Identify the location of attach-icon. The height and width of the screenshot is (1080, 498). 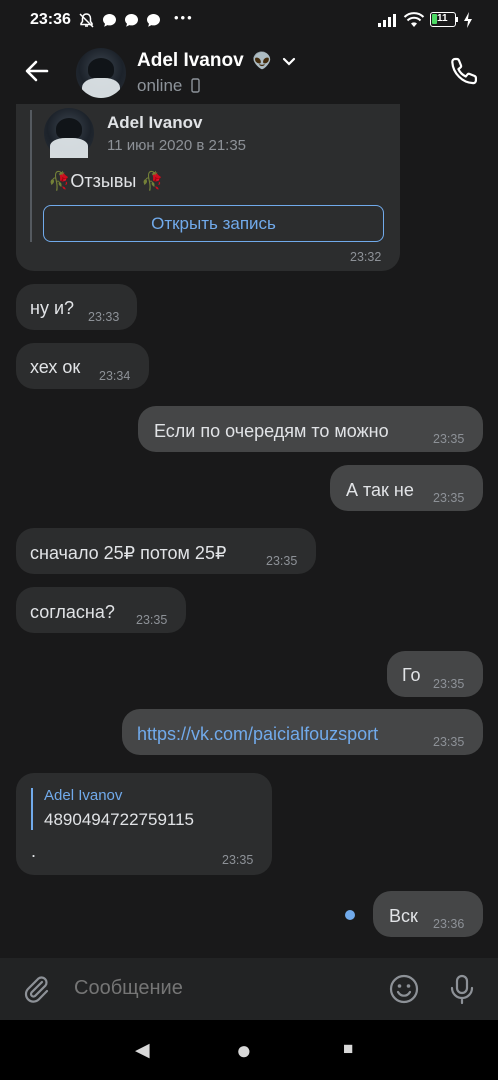
(36, 989).